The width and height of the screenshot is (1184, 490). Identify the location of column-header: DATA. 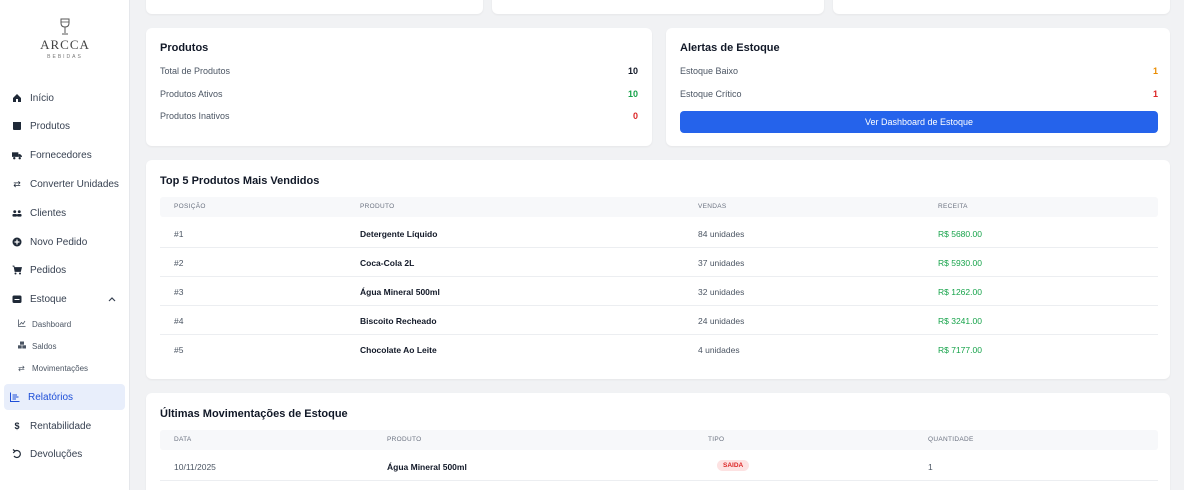
(183, 439).